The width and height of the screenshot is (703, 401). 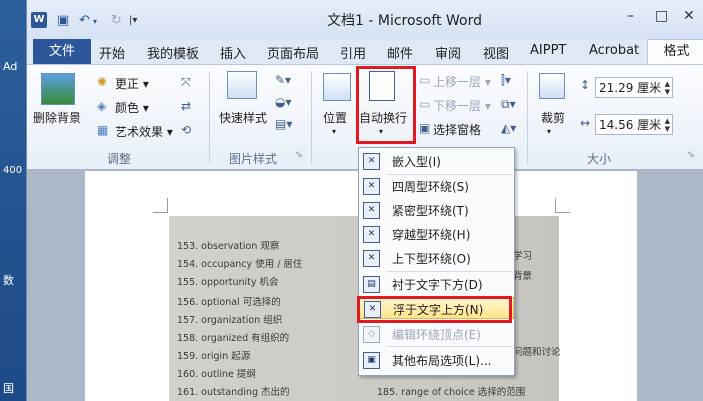 What do you see at coordinates (416, 162) in the screenshot?
I see `menu-item-label: 嵌入型(I)` at bounding box center [416, 162].